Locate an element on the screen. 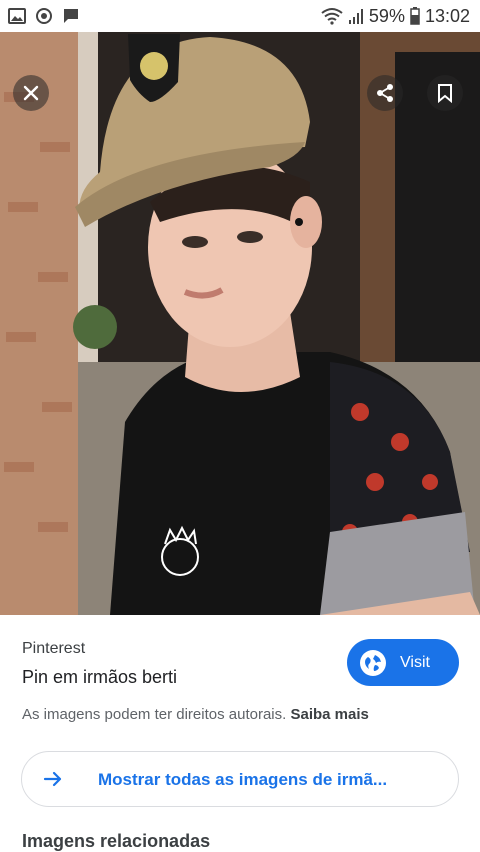 The image size is (480, 852). learn-more-link: Saiba mais is located at coordinates (329, 714).